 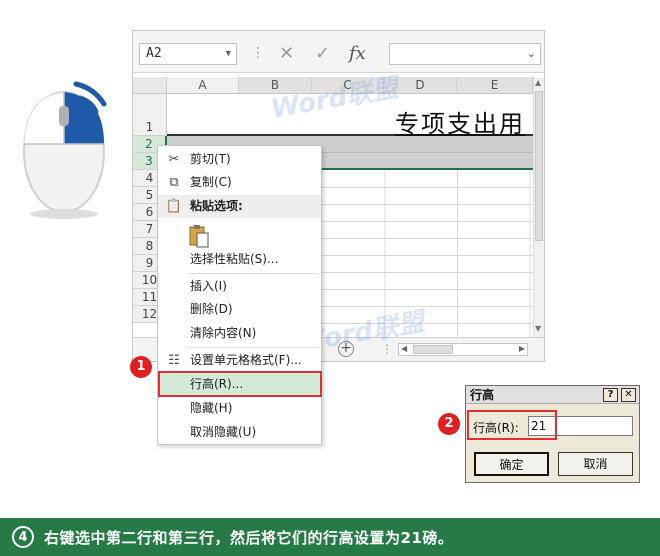 I want to click on expand-formula-icon: ⌄, so click(x=531, y=53).